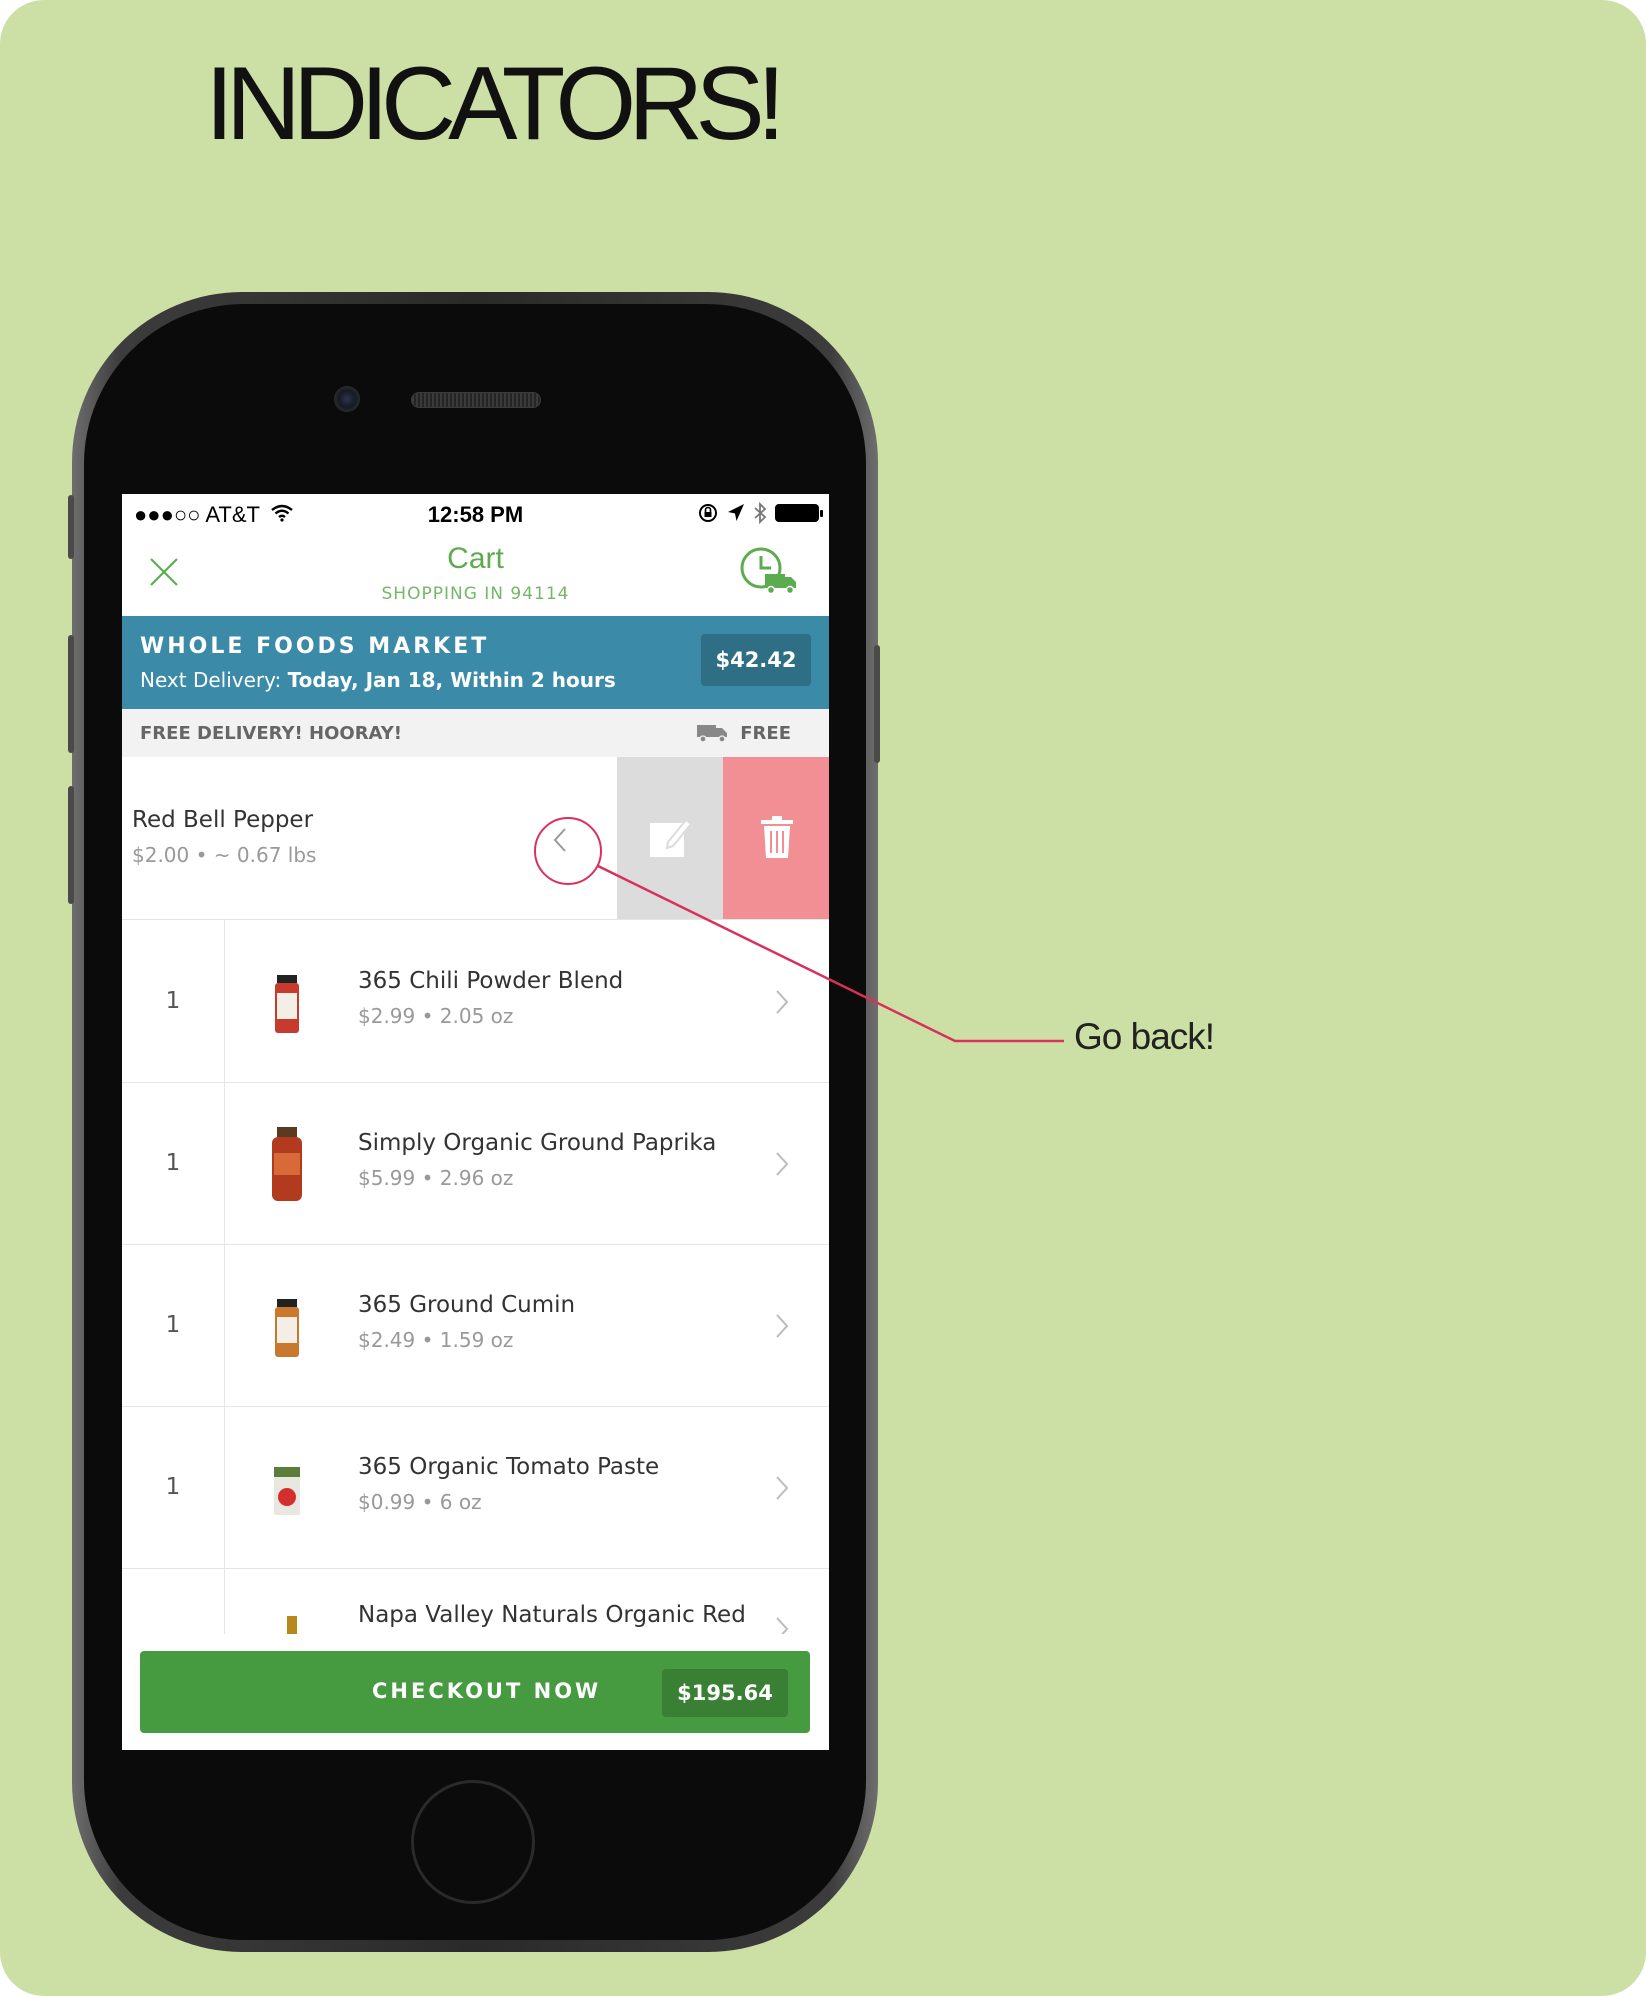 The image size is (1646, 1996). Describe the element at coordinates (1144, 1036) in the screenshot. I see `callout-label: Go back!` at that location.